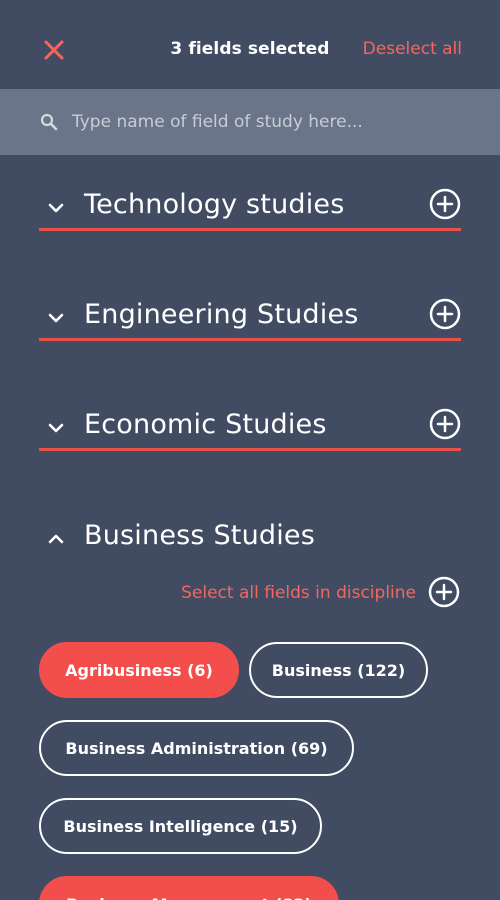 This screenshot has width=500, height=900. Describe the element at coordinates (338, 670) in the screenshot. I see `field-chip-business: Business (122)` at that location.